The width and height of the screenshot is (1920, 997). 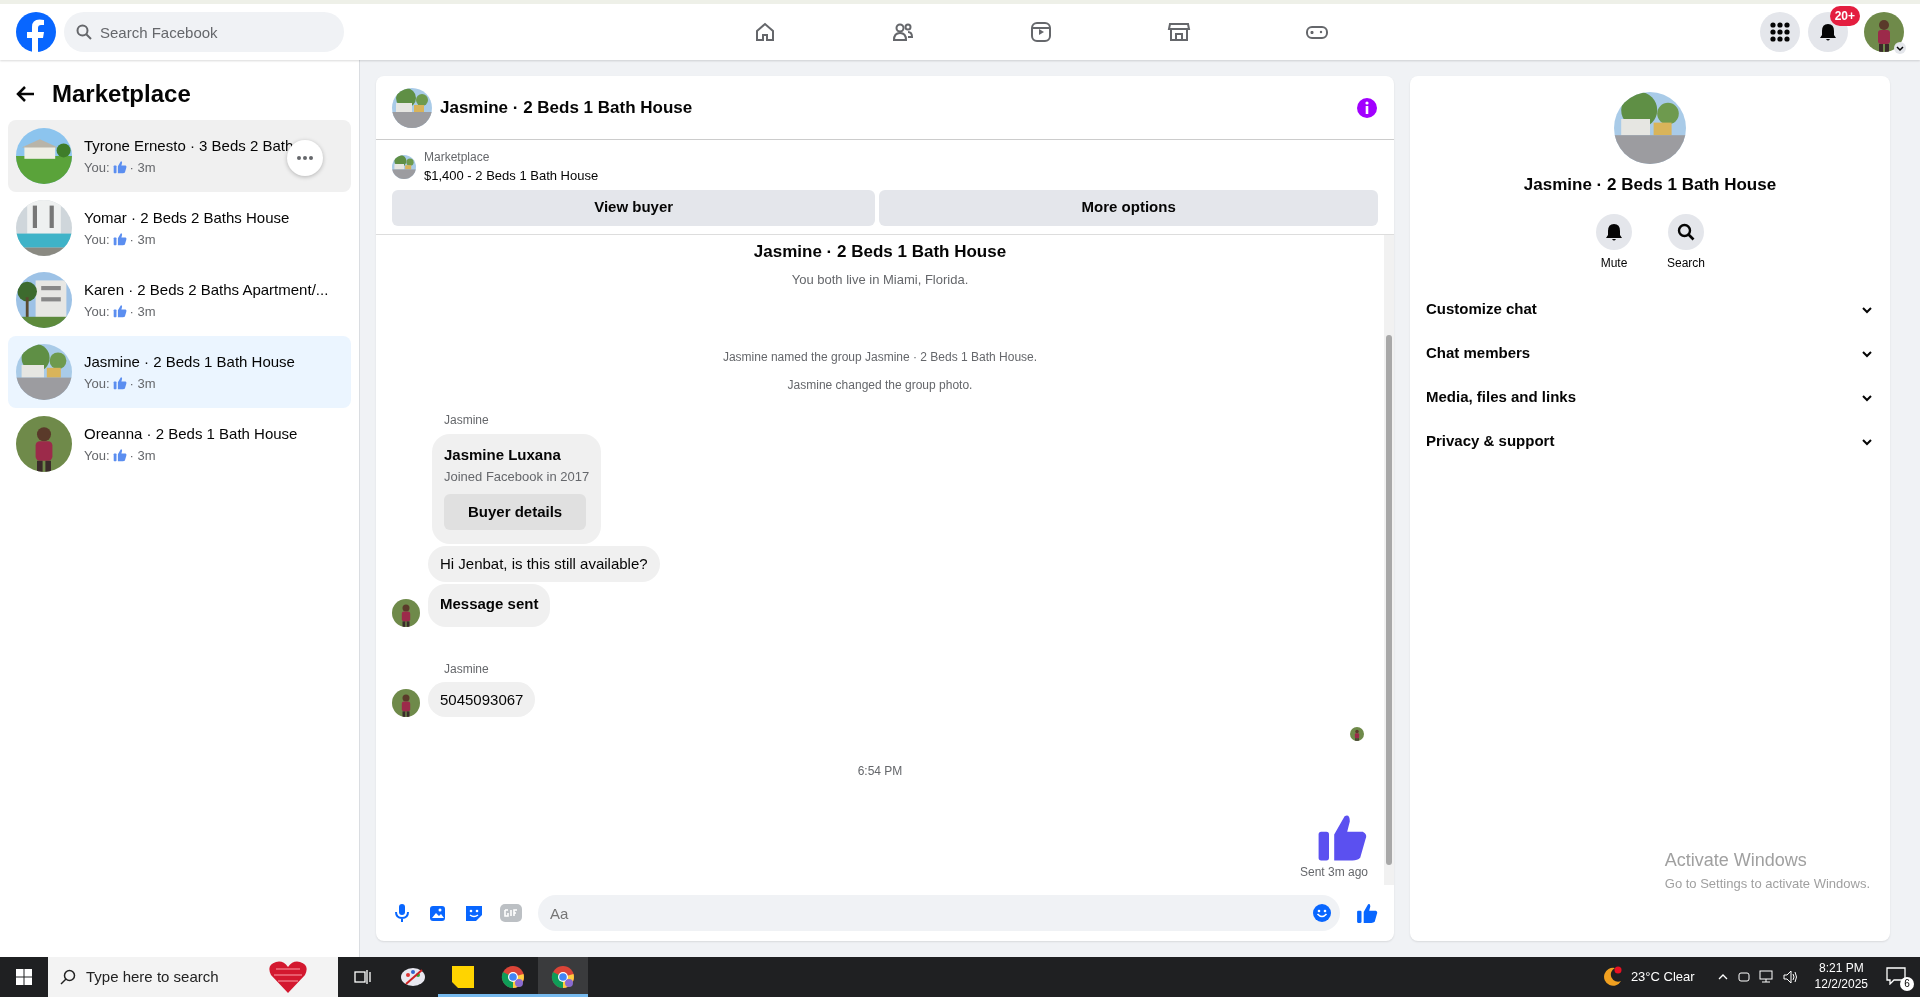 I want to click on listing-label: Marketplace, so click(x=457, y=157).